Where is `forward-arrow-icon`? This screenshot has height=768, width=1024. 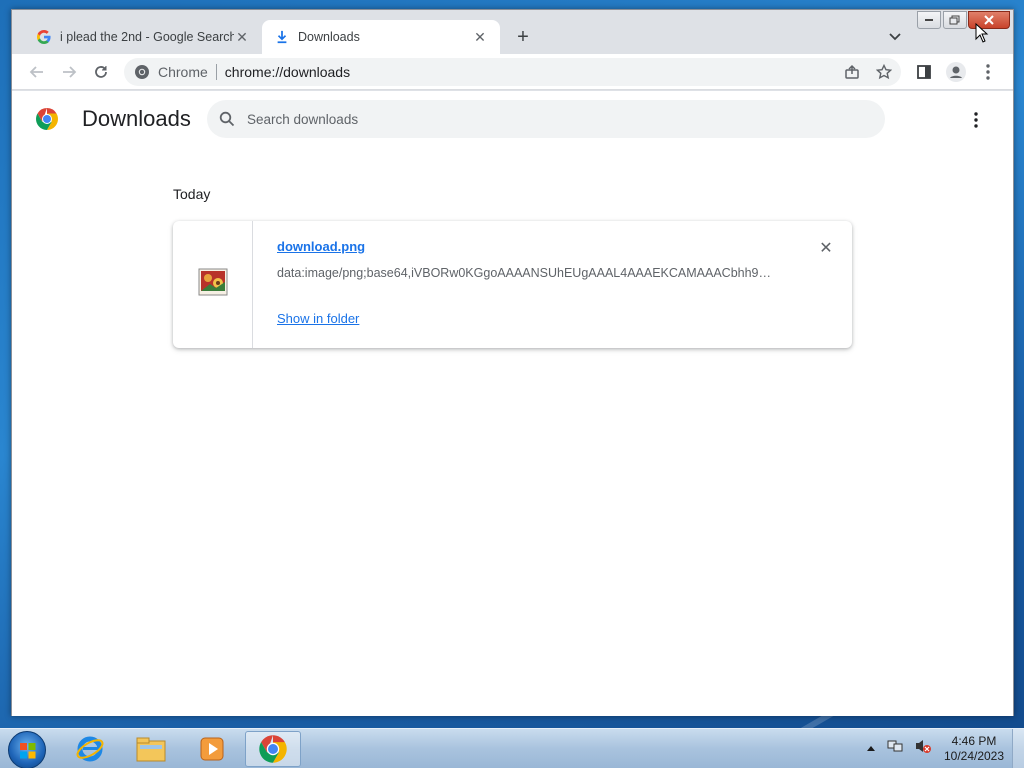 forward-arrow-icon is located at coordinates (69, 72).